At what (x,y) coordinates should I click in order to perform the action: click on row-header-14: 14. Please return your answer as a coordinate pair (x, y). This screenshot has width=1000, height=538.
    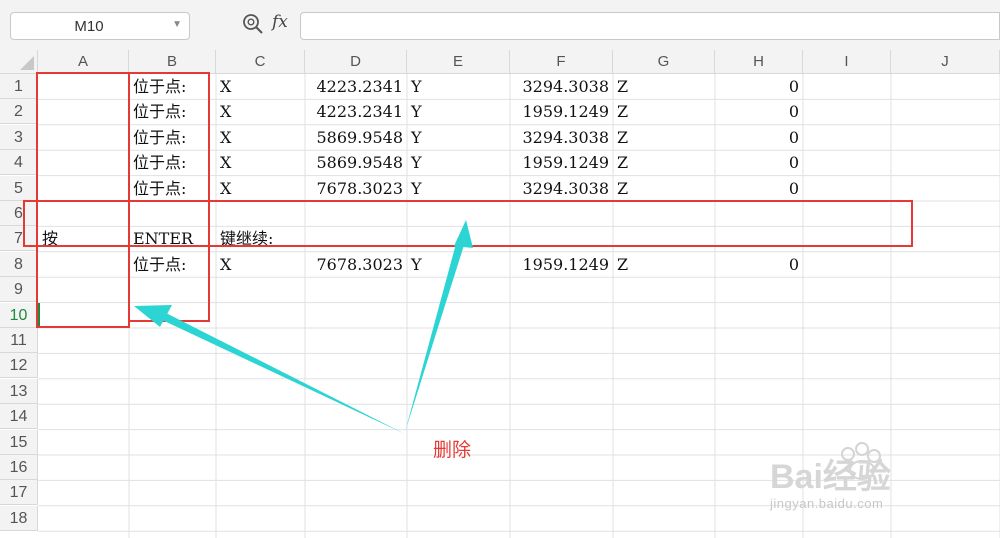
    Looking at the image, I should click on (19, 417).